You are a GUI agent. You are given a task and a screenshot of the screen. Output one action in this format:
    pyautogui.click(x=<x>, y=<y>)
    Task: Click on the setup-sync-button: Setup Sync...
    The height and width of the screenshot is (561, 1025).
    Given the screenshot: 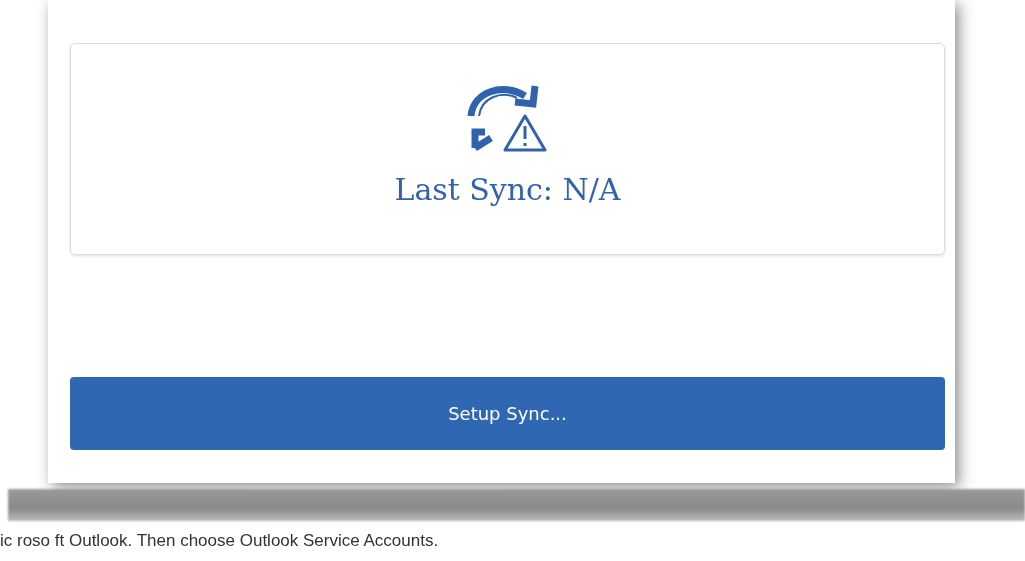 What is the action you would take?
    pyautogui.click(x=507, y=413)
    